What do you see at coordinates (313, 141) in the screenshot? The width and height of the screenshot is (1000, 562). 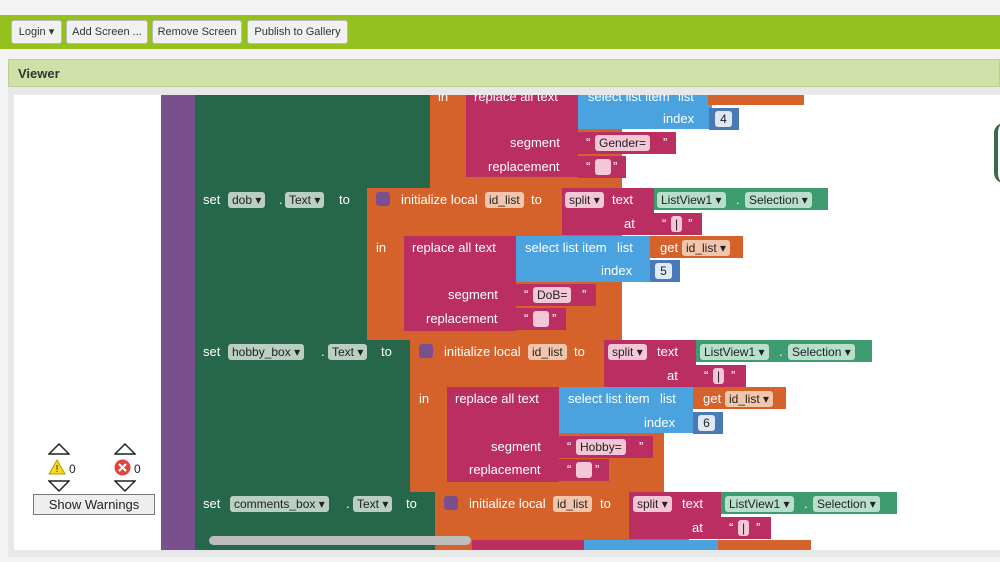 I see `set-block-gender` at bounding box center [313, 141].